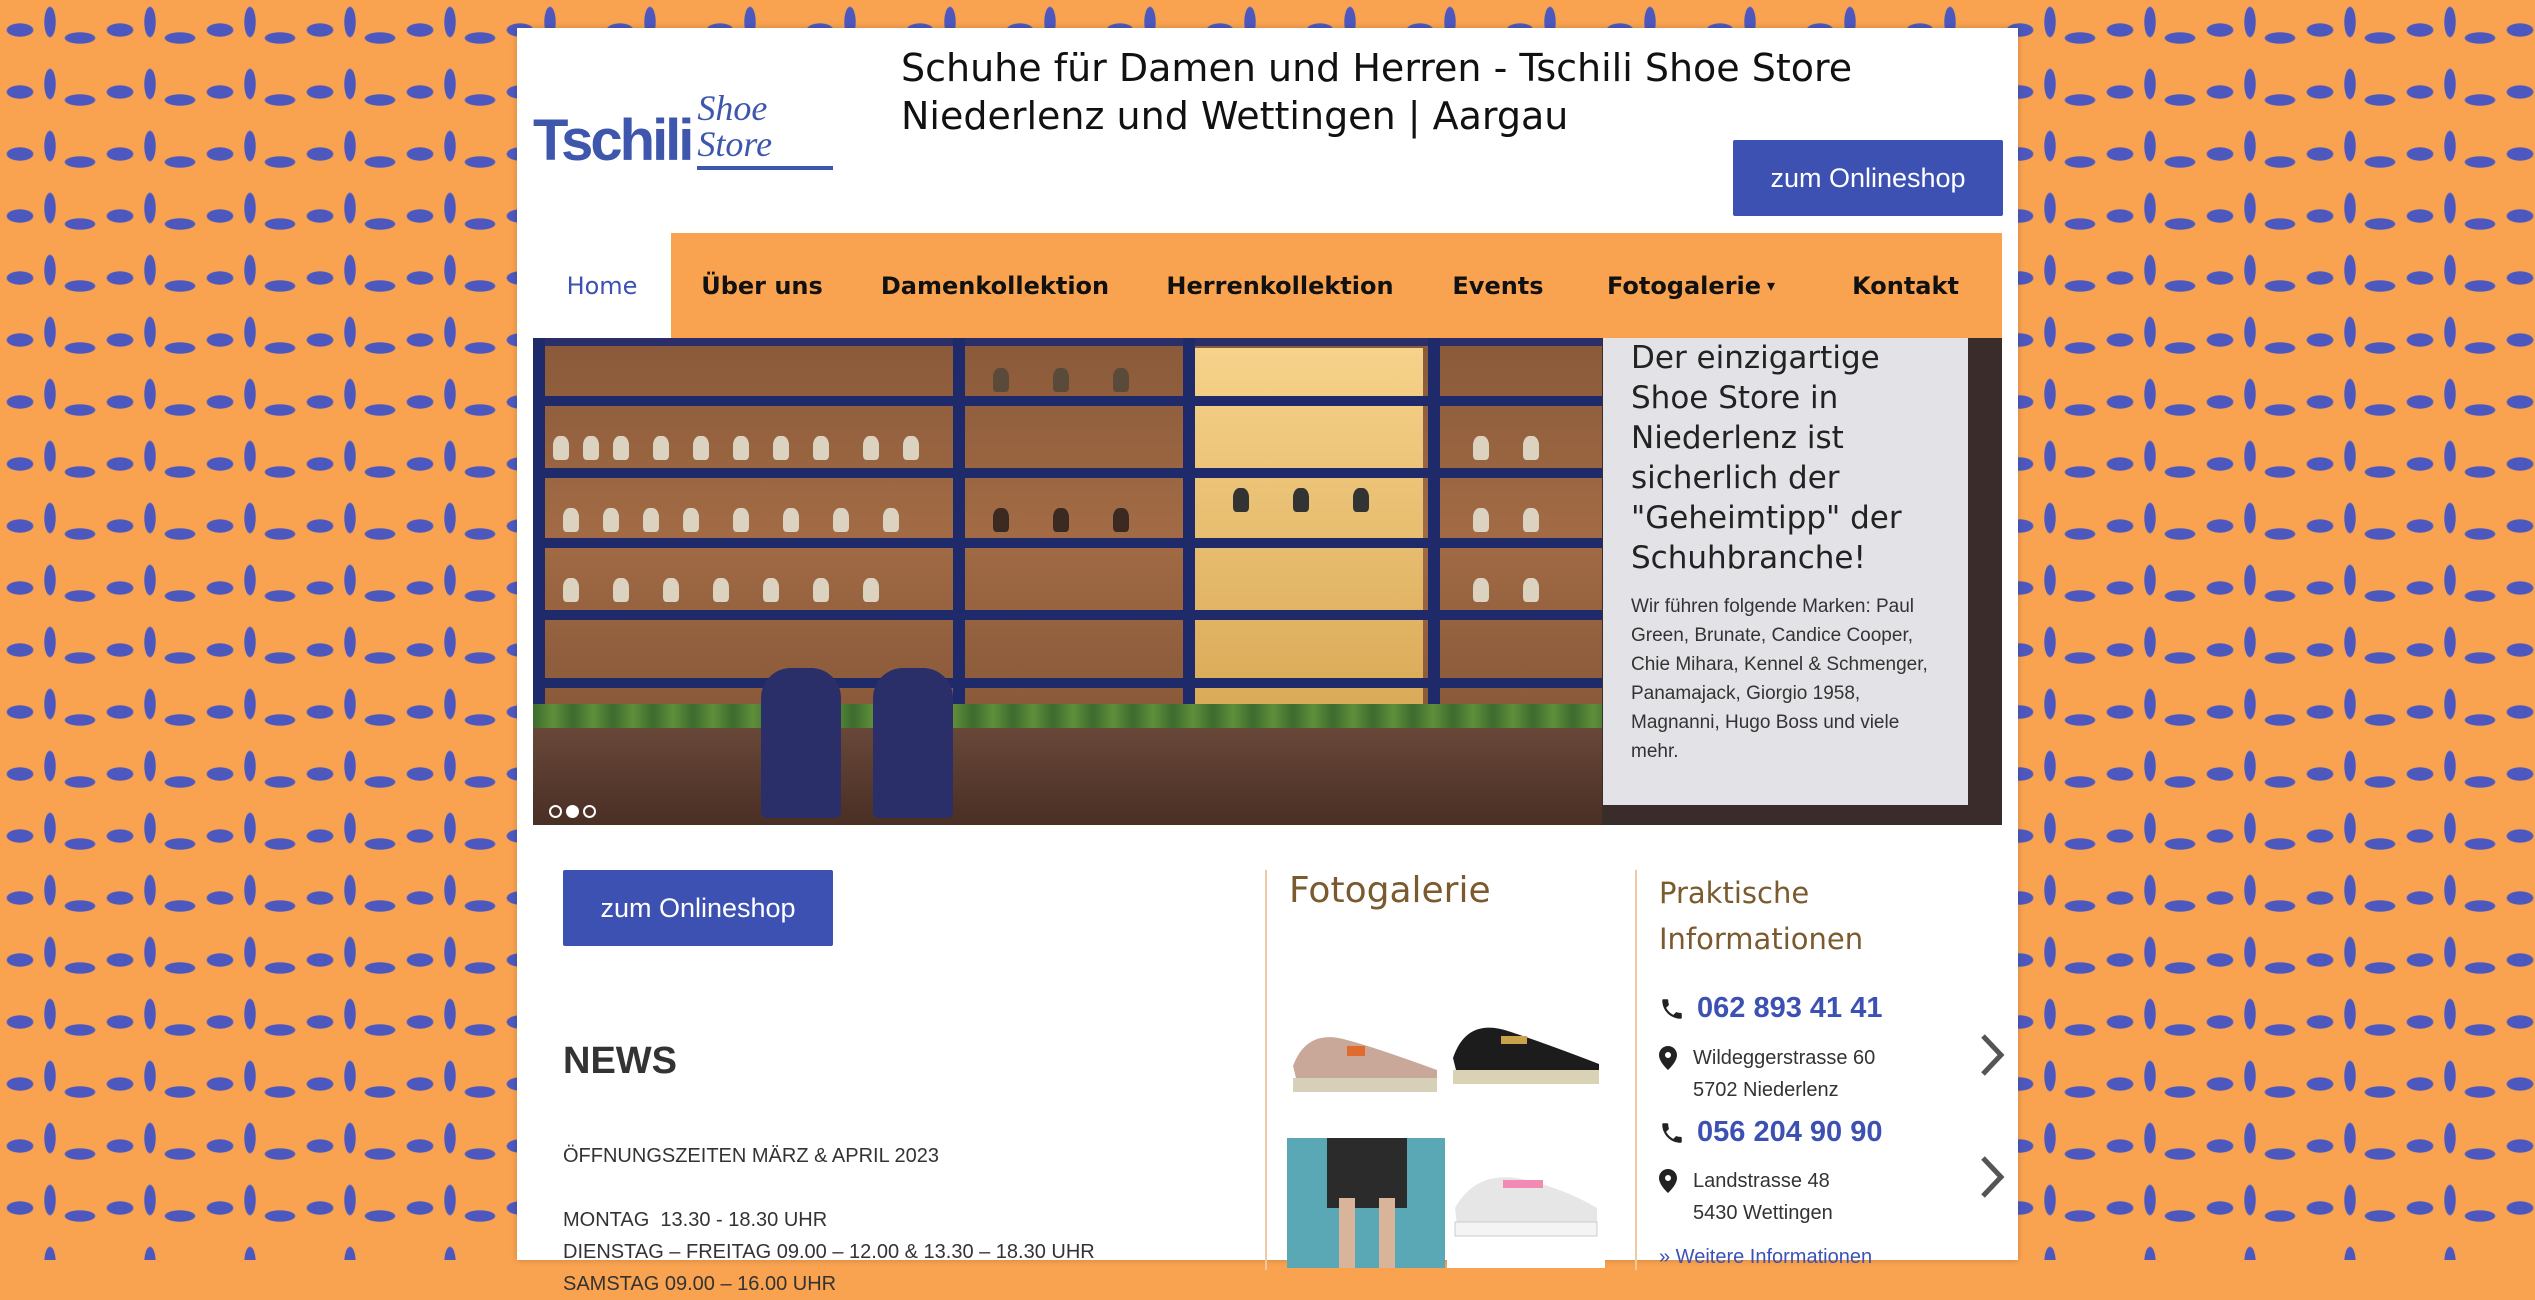 This screenshot has height=1300, width=2535. What do you see at coordinates (1746, 1197) in the screenshot?
I see `address-wettingen: Landstrasse 48 5430 Wettingen` at bounding box center [1746, 1197].